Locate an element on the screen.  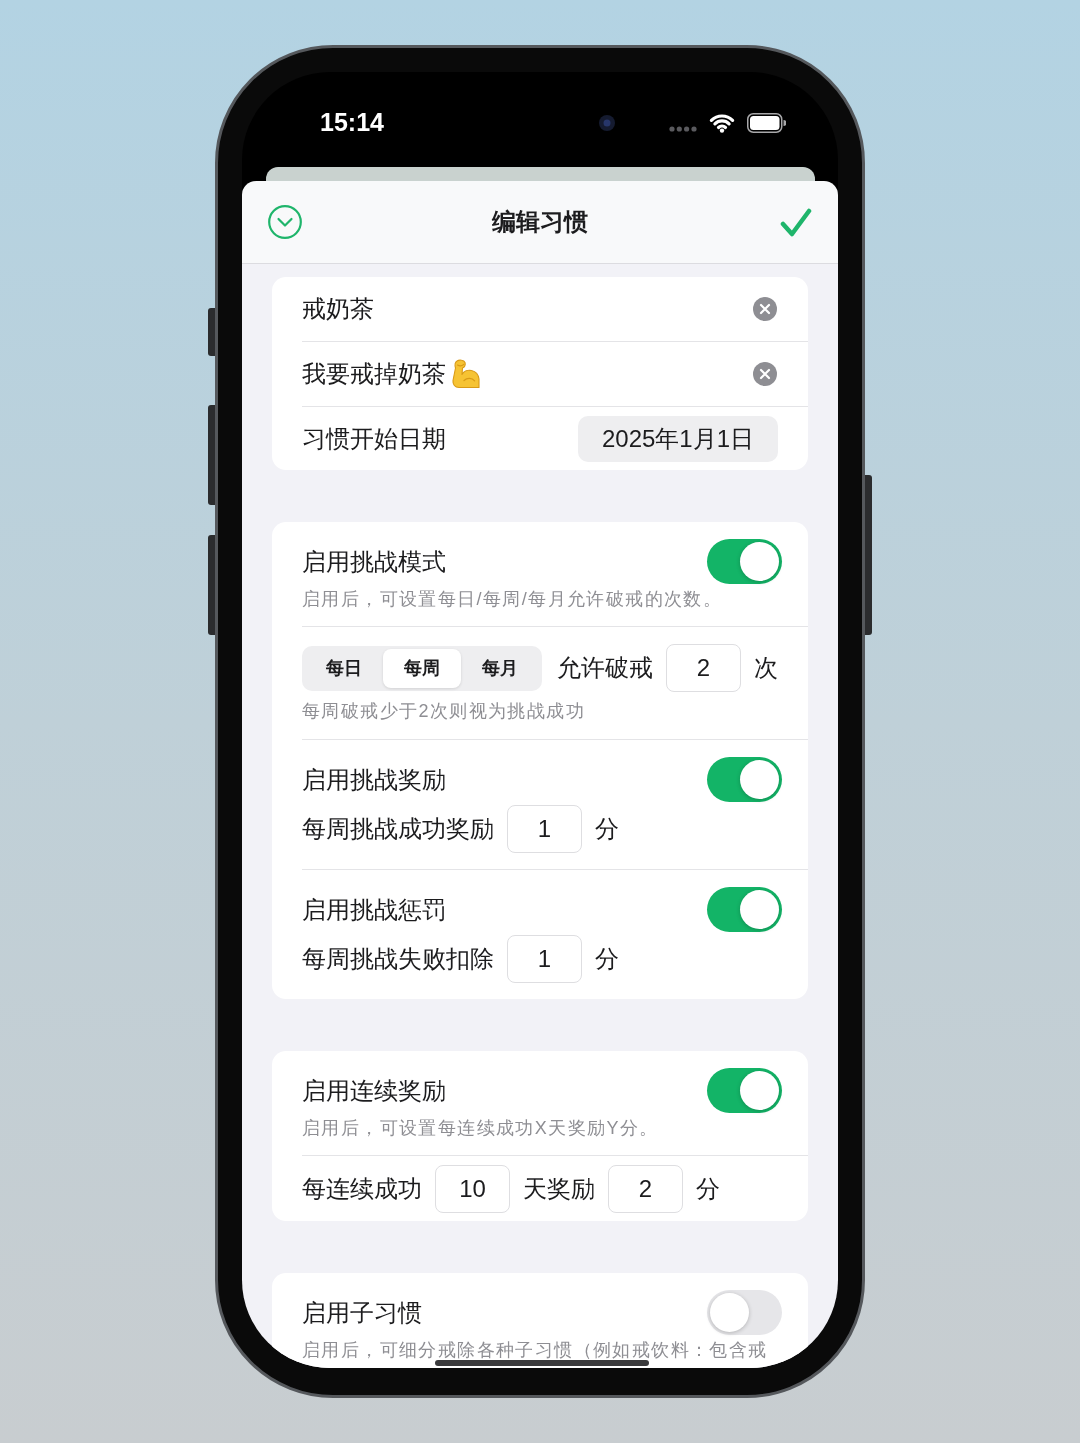
chevron-down-circle-icon is located at coordinates (285, 222).